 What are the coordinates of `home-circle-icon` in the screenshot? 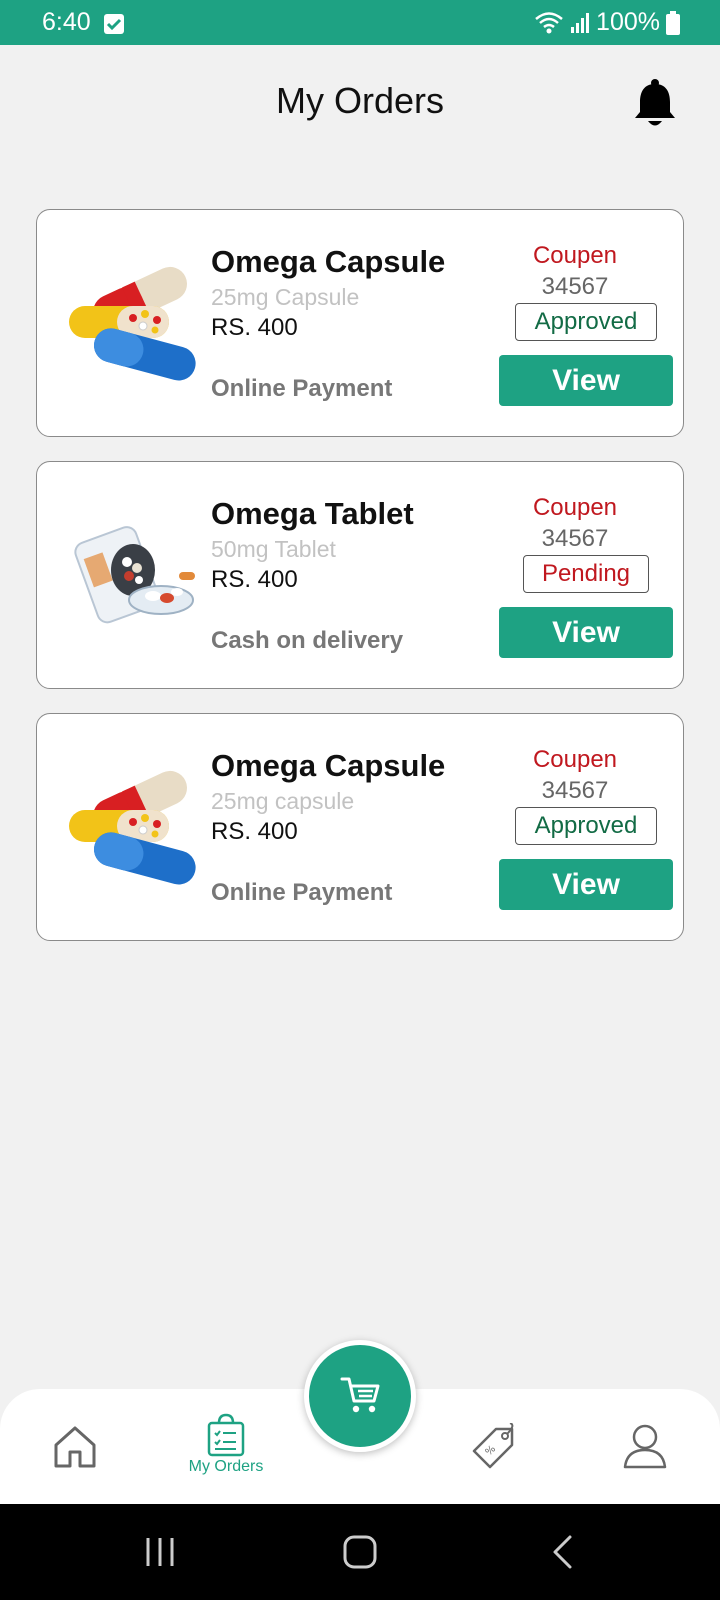 It's located at (360, 1552).